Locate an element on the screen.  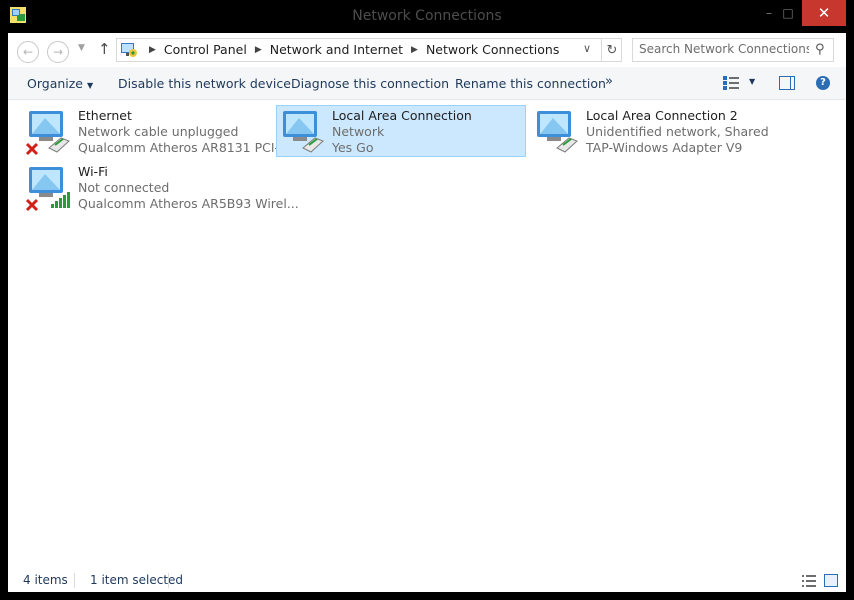
disable-device-button: Disable this network device is located at coordinates (204, 83).